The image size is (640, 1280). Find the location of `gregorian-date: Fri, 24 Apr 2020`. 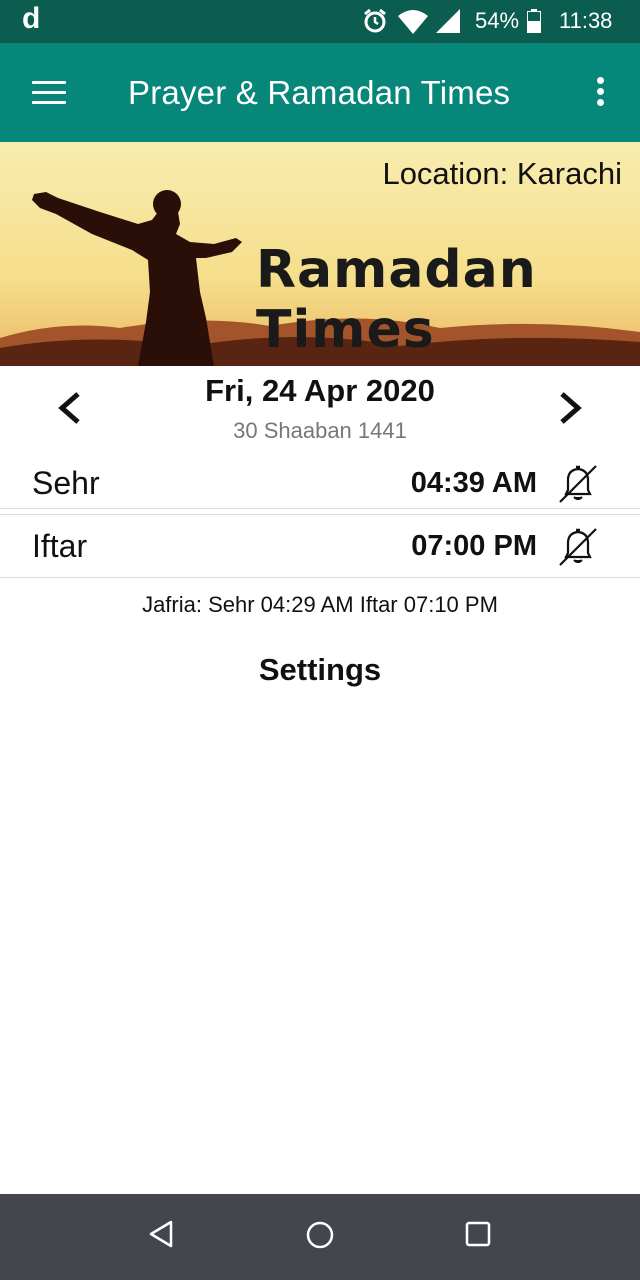

gregorian-date: Fri, 24 Apr 2020 is located at coordinates (320, 390).